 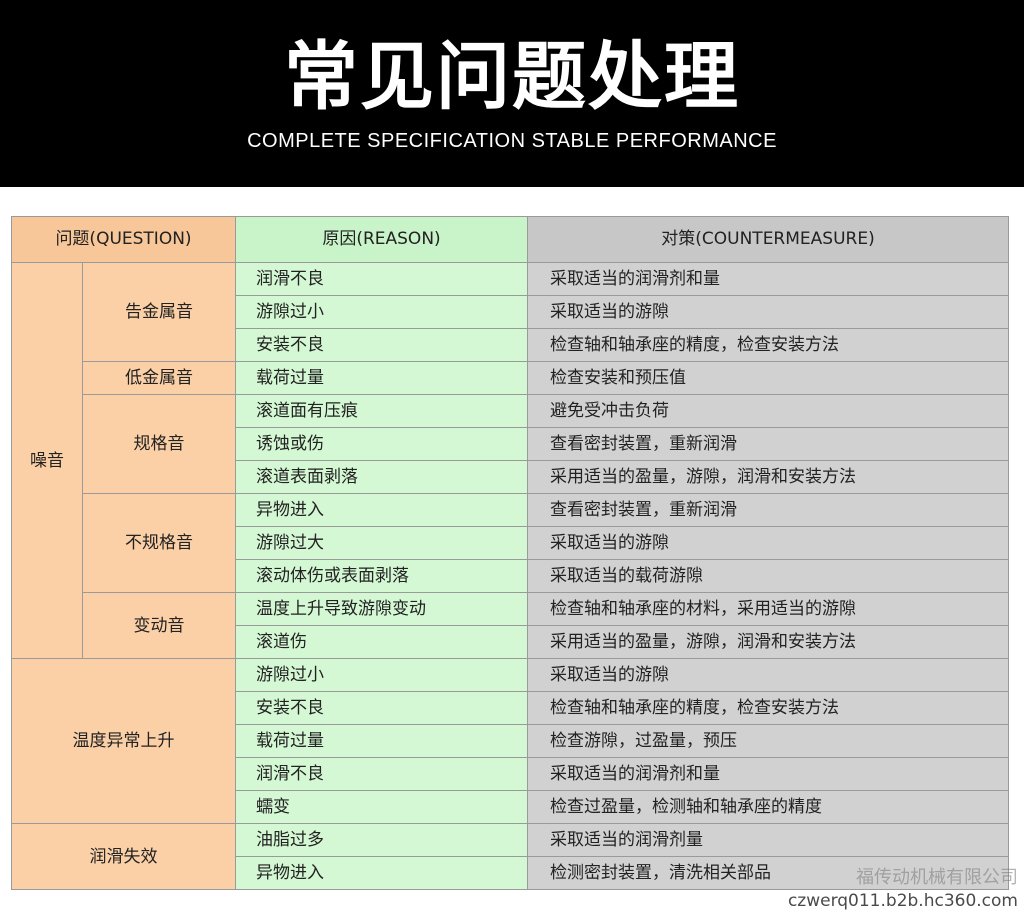 I want to click on subcategory-cell: 不规格音, so click(x=159, y=543).